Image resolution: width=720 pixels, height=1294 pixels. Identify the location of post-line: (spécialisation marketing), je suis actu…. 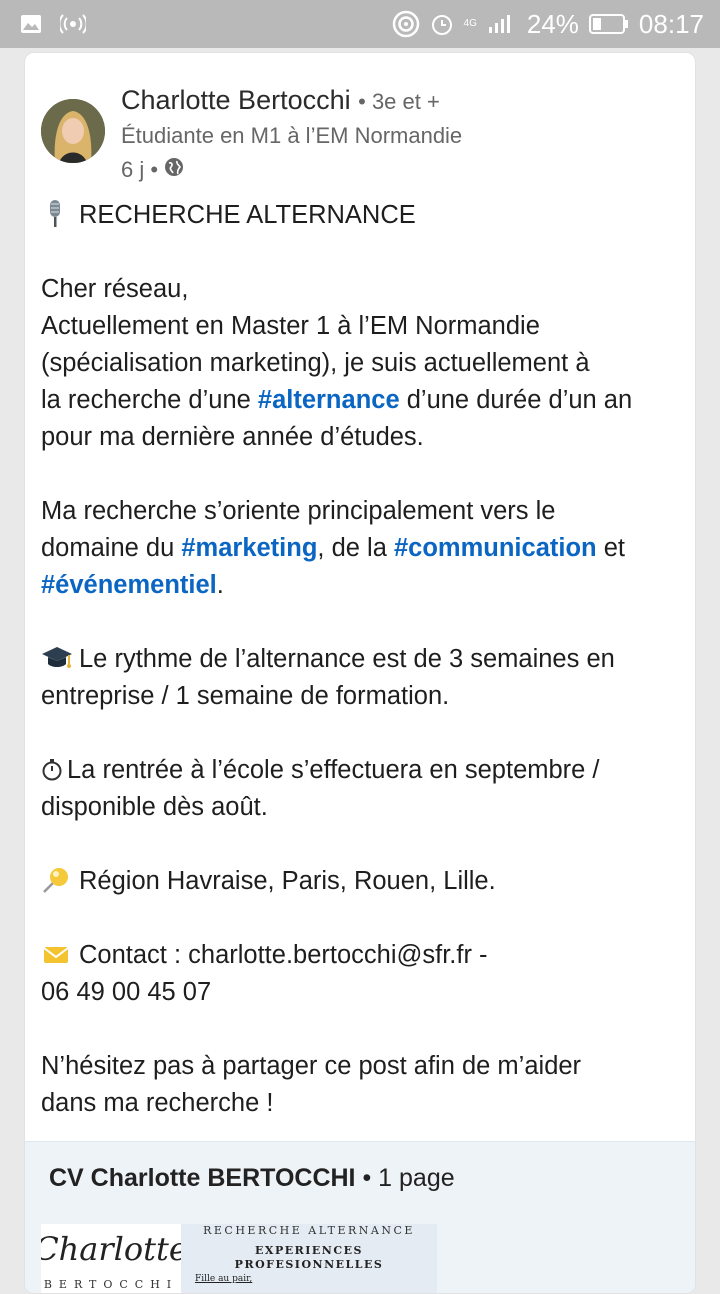
(315, 363).